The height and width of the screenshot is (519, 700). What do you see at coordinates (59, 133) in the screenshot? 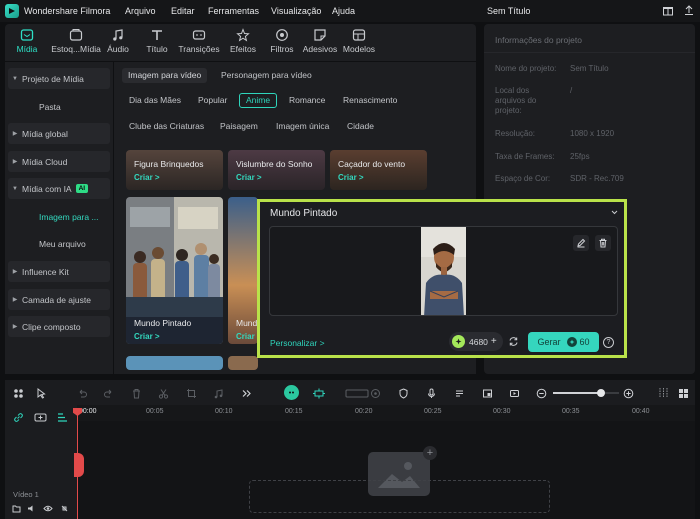
I see `sidebar-item-midia-global: ▶ Mídia global` at bounding box center [59, 133].